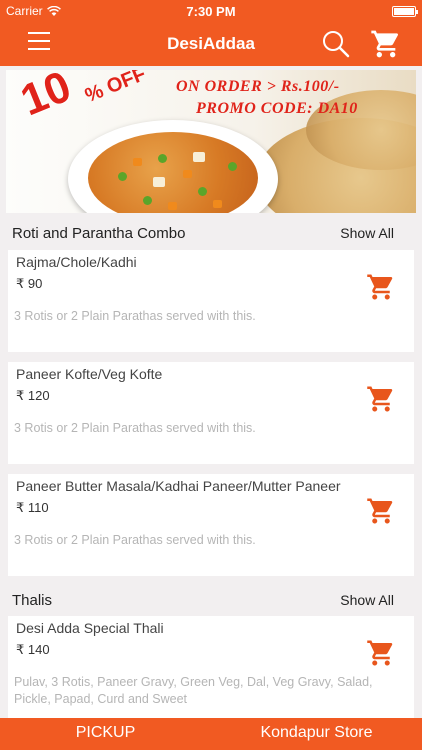  I want to click on discount-suffix: % OFF, so click(115, 89).